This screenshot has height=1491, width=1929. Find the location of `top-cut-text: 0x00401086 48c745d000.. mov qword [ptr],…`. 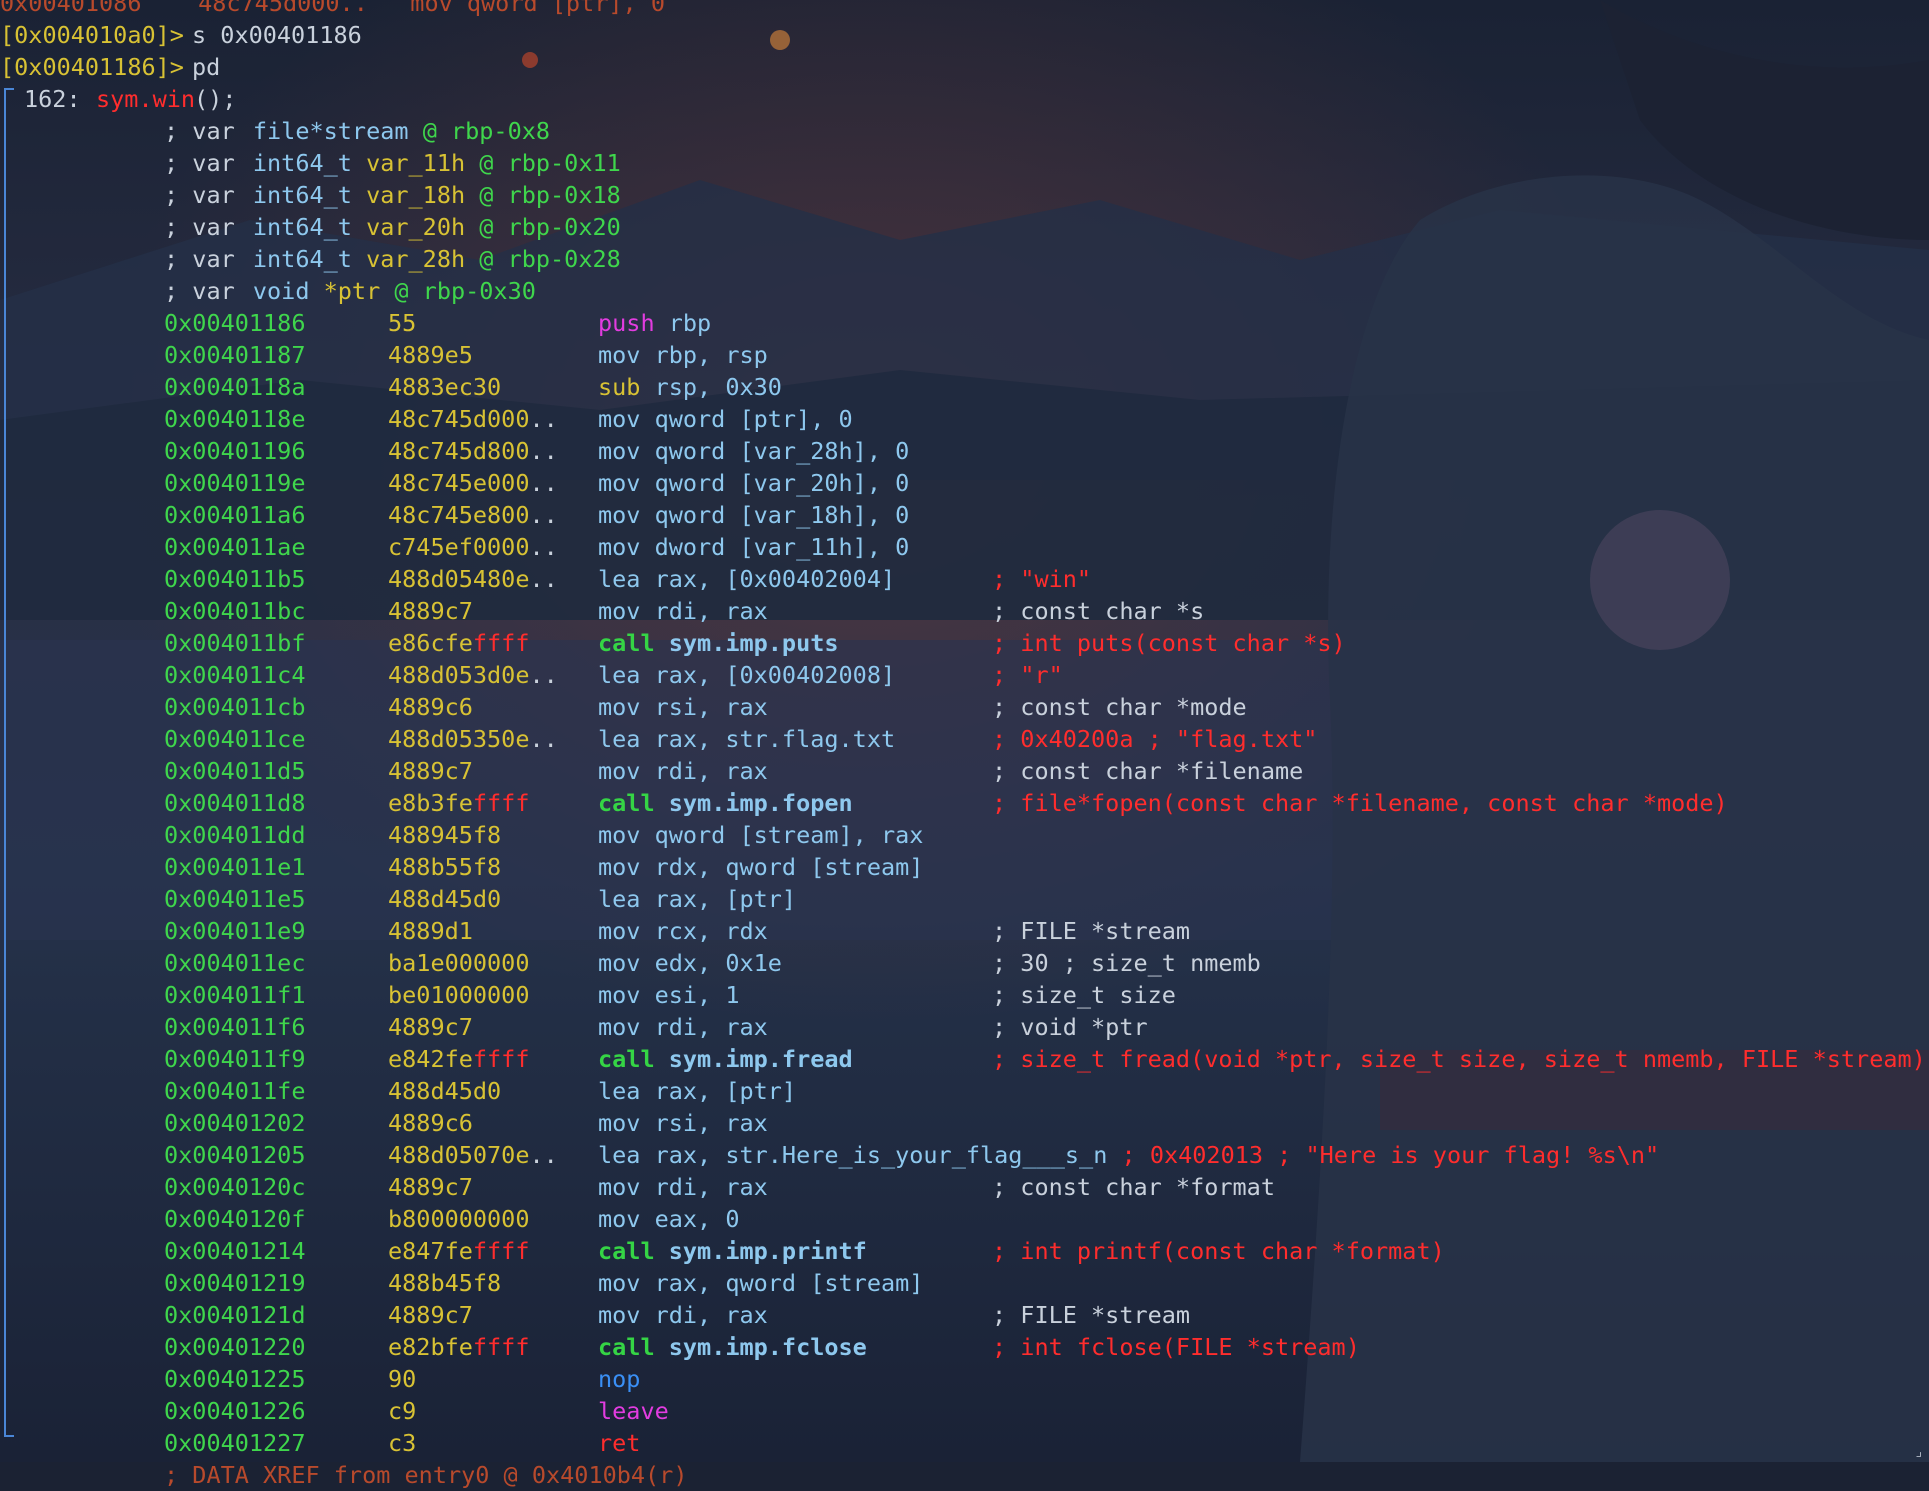

top-cut-text: 0x00401086 48c745d000.. mov qword [ptr],… is located at coordinates (332, 8).